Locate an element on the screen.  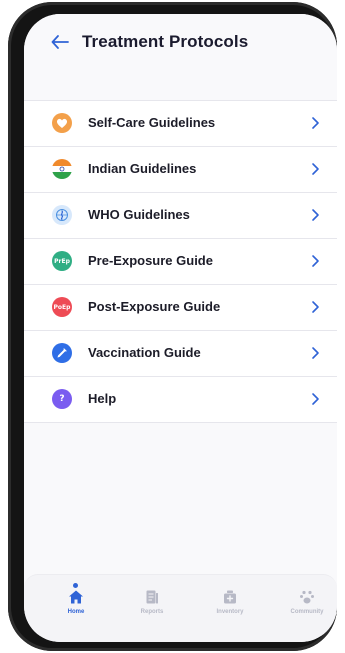
prep-badge-text: PrEp is located at coordinates (62, 261).